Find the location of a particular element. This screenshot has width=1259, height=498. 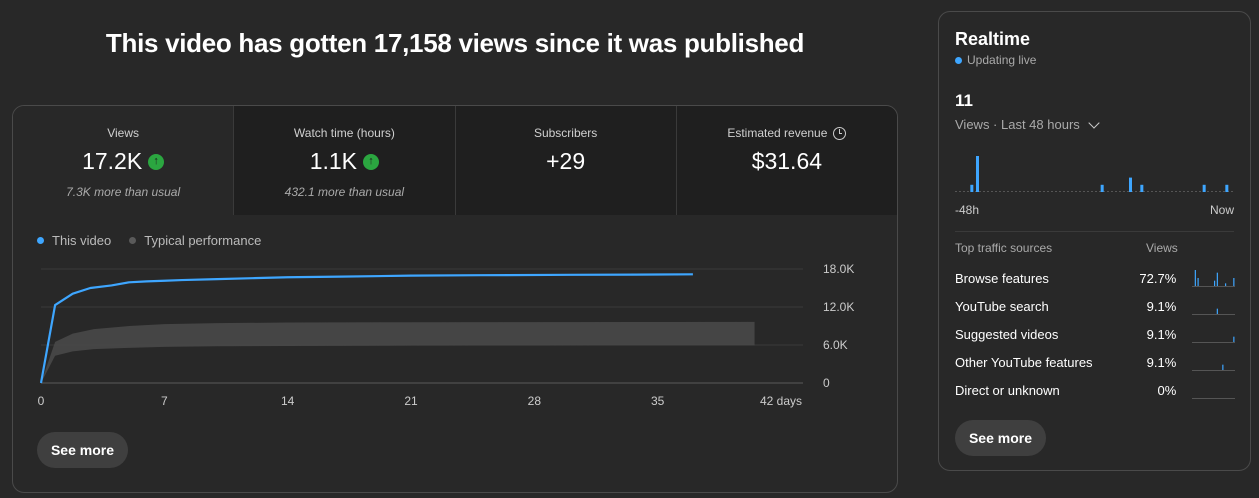

traffic-source-row: Other YouTube features 9.1% is located at coordinates (1095, 362).